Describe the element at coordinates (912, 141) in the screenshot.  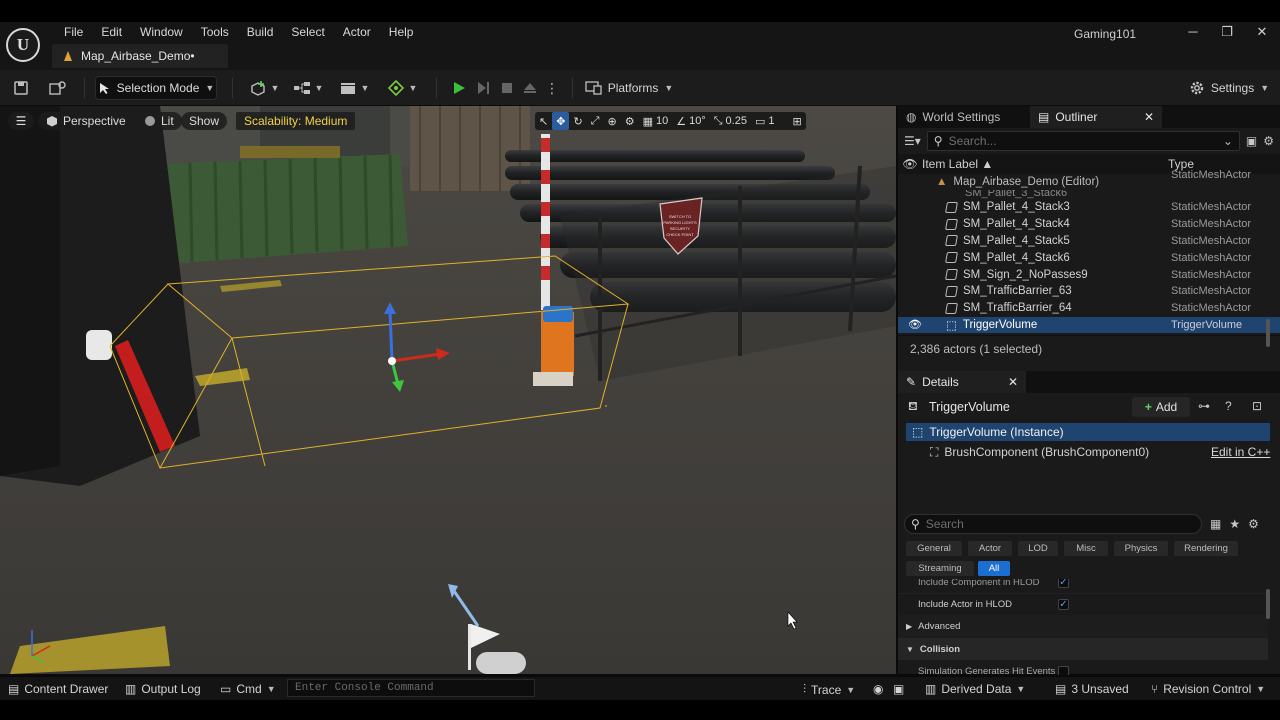
I see `filter-icon: ☰▾` at that location.